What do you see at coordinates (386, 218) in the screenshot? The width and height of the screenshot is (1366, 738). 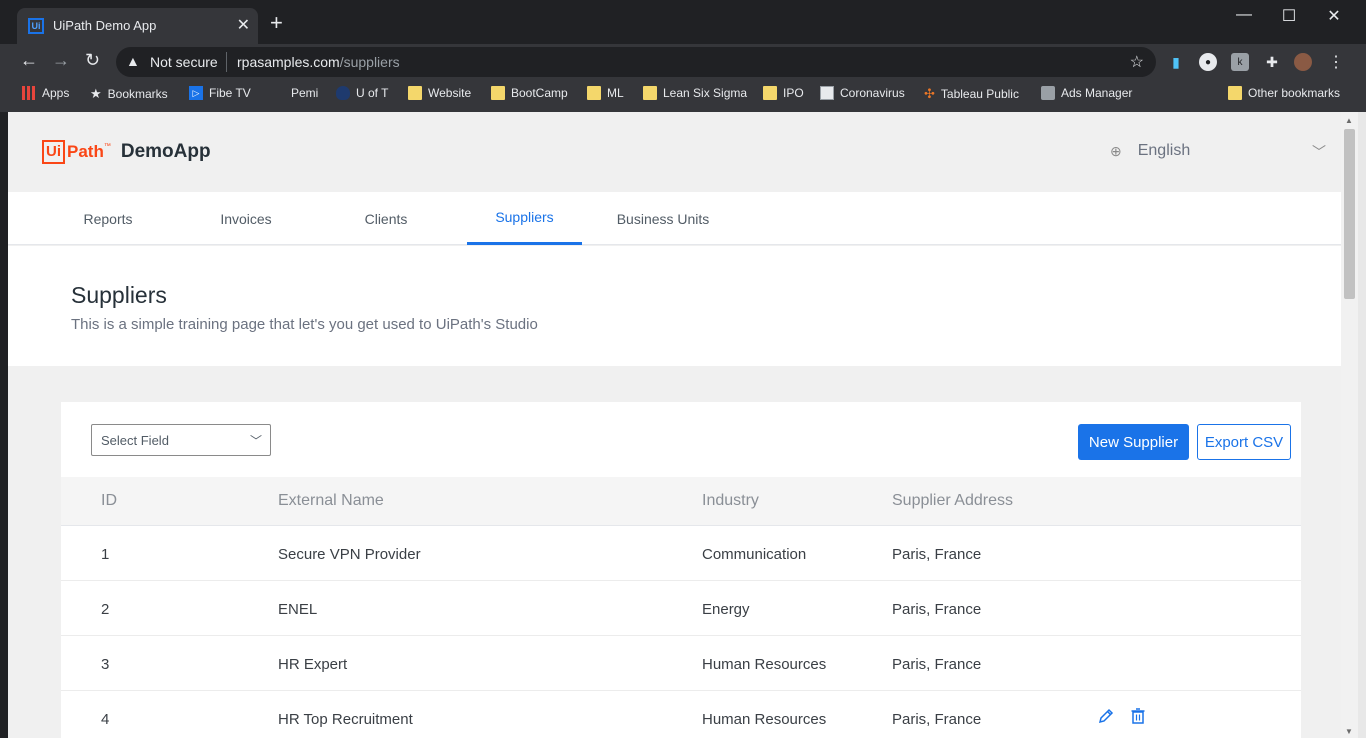 I see `tab-clients: Clients` at bounding box center [386, 218].